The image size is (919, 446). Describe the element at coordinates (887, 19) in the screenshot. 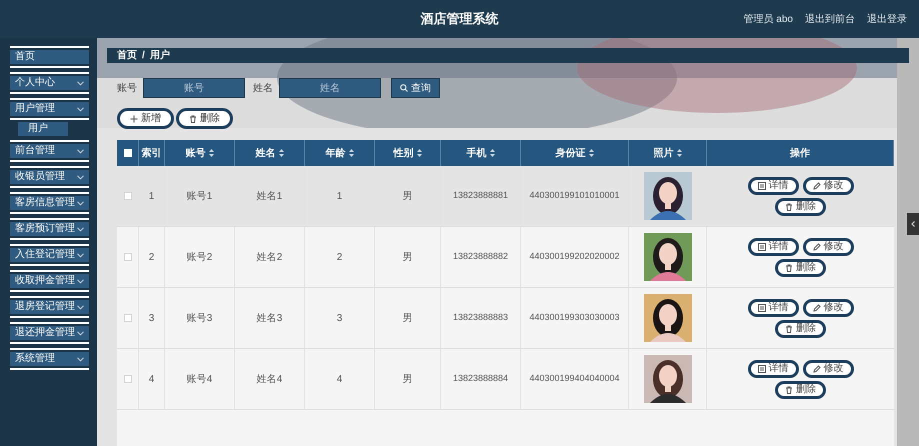

I see `header-link: 退出登录` at that location.